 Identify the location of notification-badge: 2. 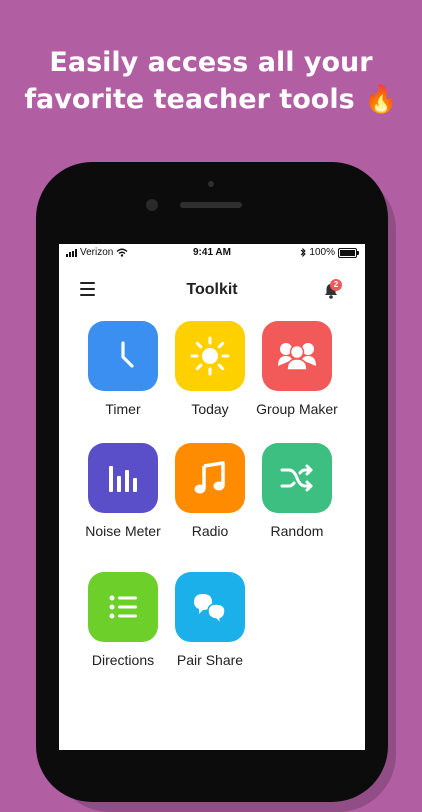
(336, 285).